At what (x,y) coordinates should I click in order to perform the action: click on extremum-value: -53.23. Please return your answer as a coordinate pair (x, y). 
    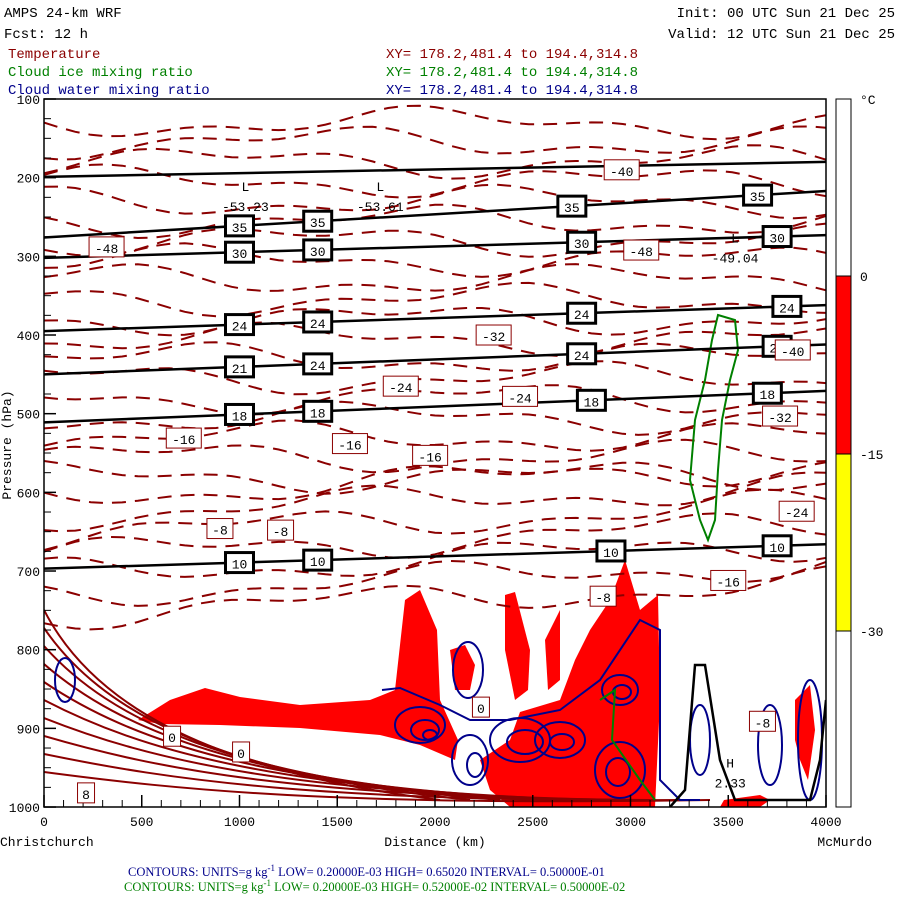
    Looking at the image, I should click on (245, 207).